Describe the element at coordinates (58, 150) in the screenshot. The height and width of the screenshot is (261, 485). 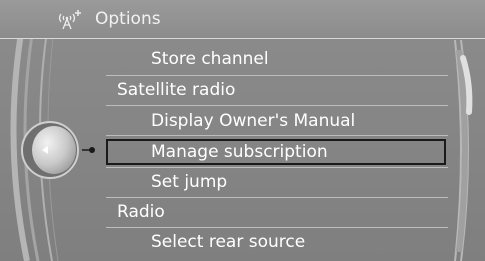
I see `controller-knob` at that location.